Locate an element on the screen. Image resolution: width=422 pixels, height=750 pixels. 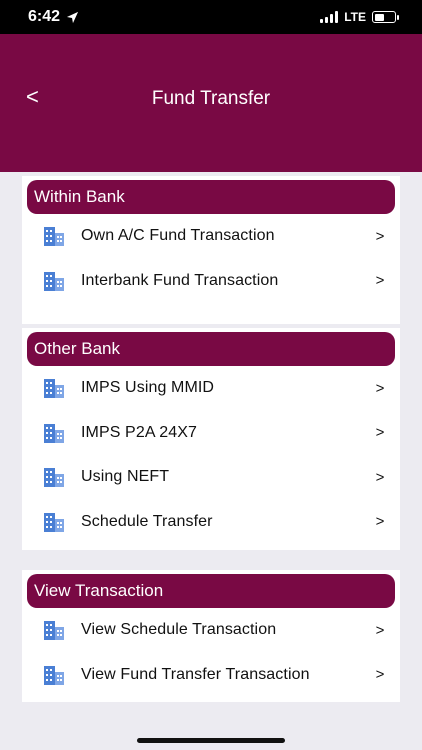
status-right: LTE is located at coordinates (359, 17).